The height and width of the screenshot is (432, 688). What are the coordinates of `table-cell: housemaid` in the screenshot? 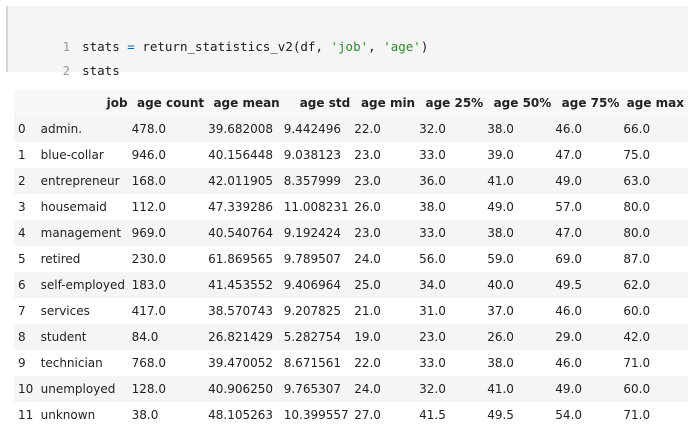 It's located at (73, 207).